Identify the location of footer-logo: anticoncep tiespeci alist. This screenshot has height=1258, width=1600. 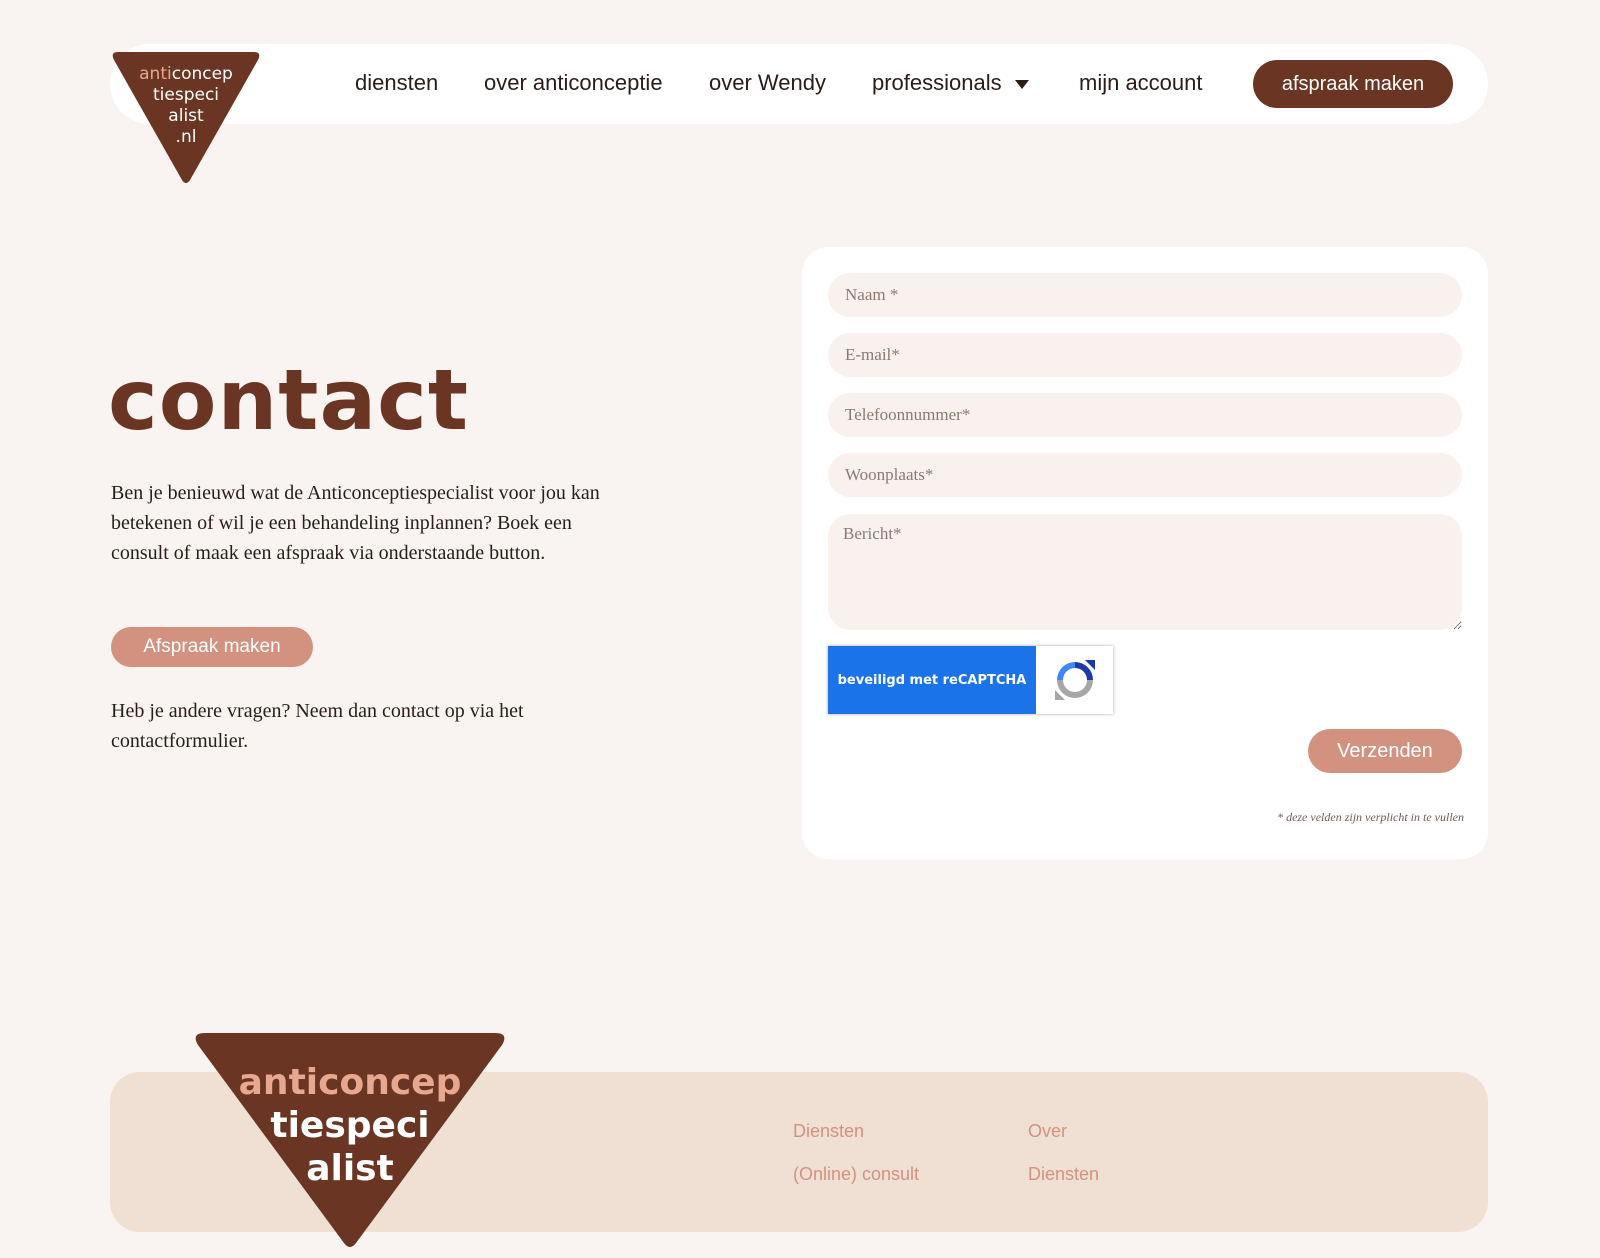
(350, 1143).